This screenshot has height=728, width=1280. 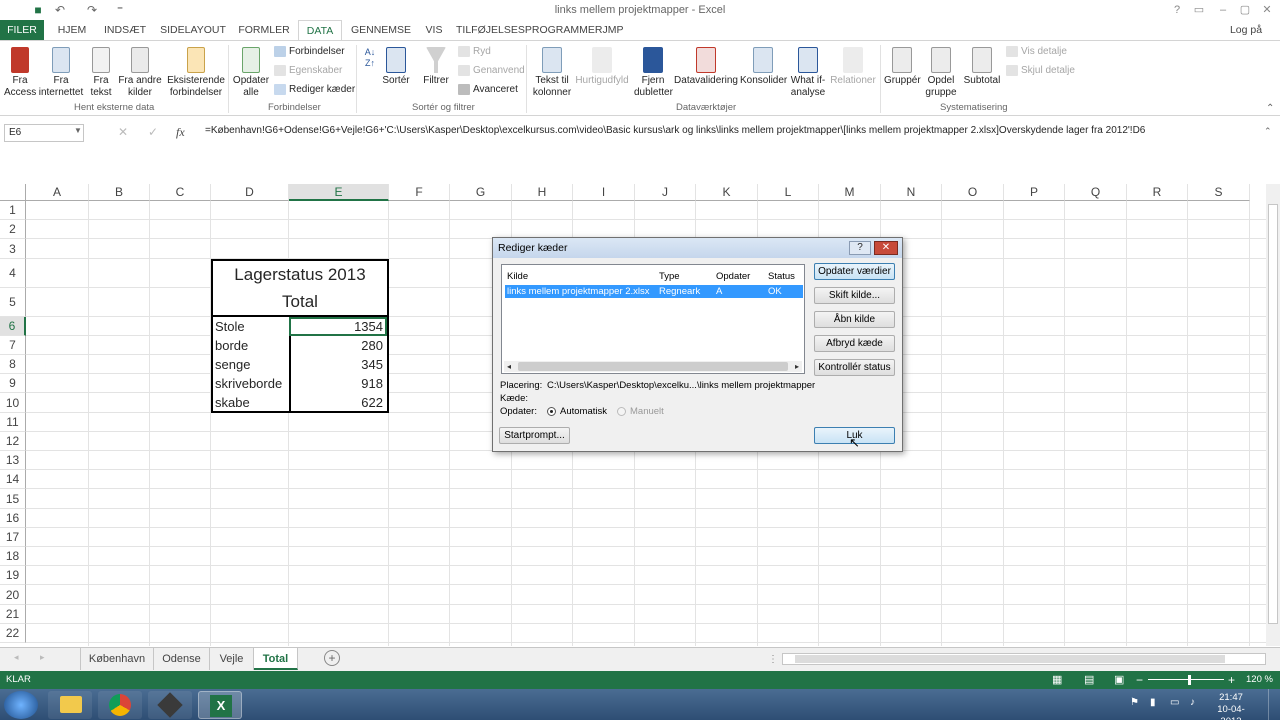 I want to click on item-value-cell: 622, so click(x=338, y=402).